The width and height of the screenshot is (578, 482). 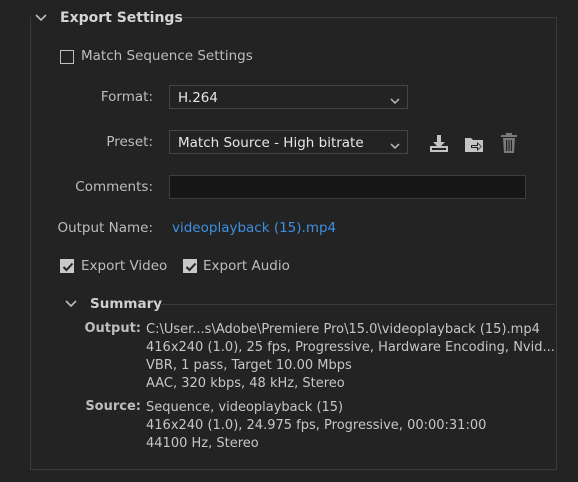 I want to click on comments-input, so click(x=347, y=187).